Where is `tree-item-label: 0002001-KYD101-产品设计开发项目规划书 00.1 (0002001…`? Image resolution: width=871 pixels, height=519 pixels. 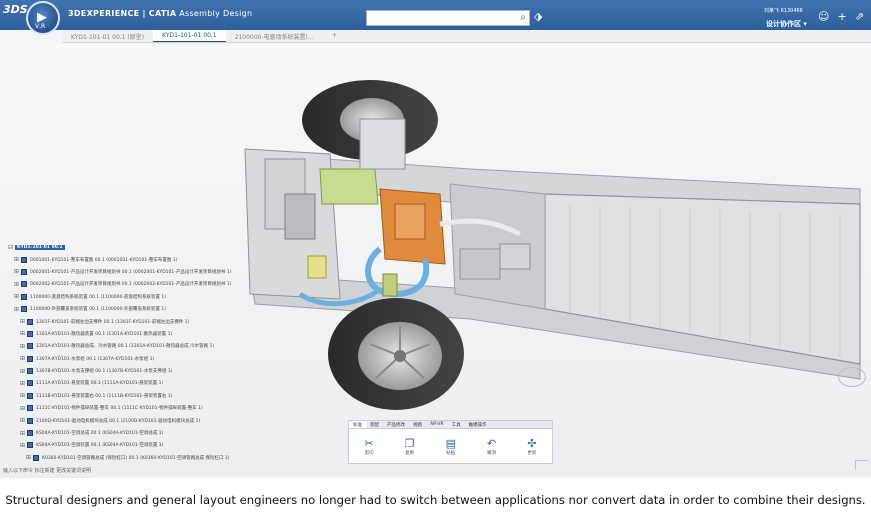 tree-item-label: 0002001-KYD101-产品设计开发项目规划书 00.1 (0002001… is located at coordinates (131, 272).